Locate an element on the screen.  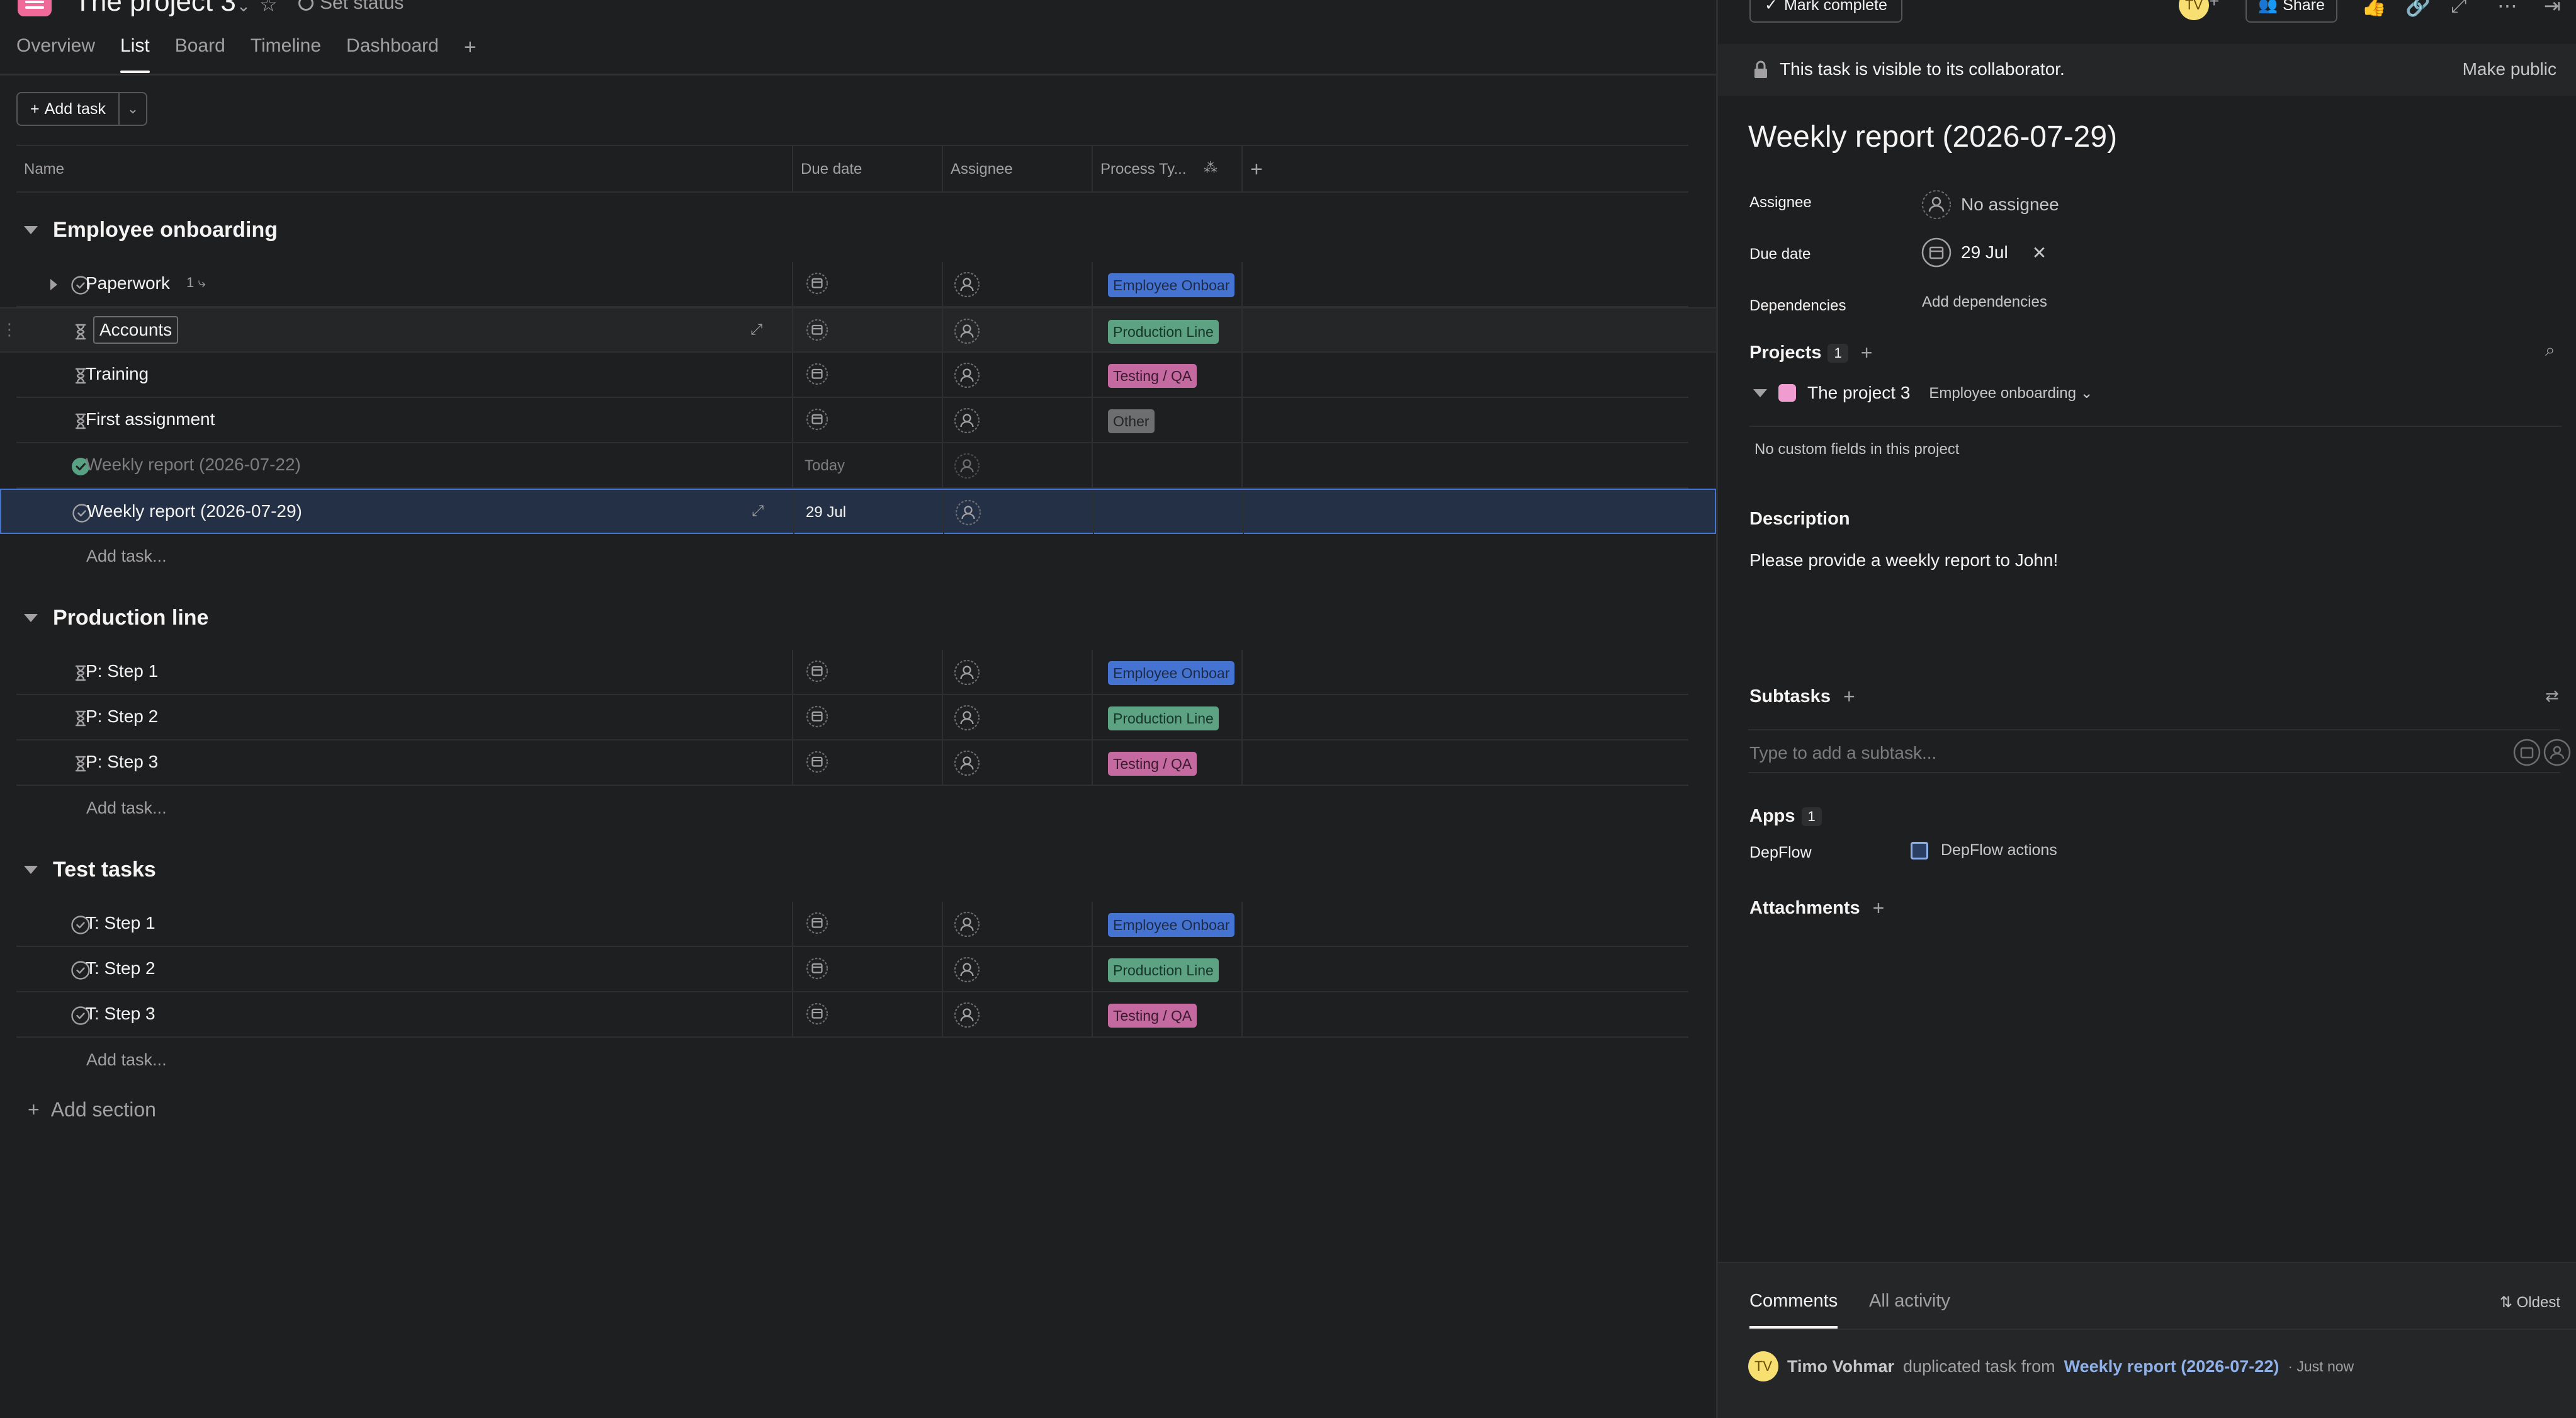
tab-board: Board is located at coordinates (200, 54).